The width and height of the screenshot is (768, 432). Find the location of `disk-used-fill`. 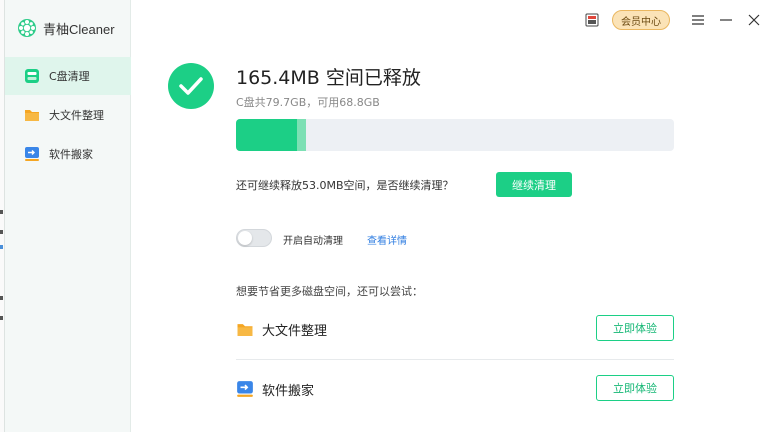

disk-used-fill is located at coordinates (267, 135).